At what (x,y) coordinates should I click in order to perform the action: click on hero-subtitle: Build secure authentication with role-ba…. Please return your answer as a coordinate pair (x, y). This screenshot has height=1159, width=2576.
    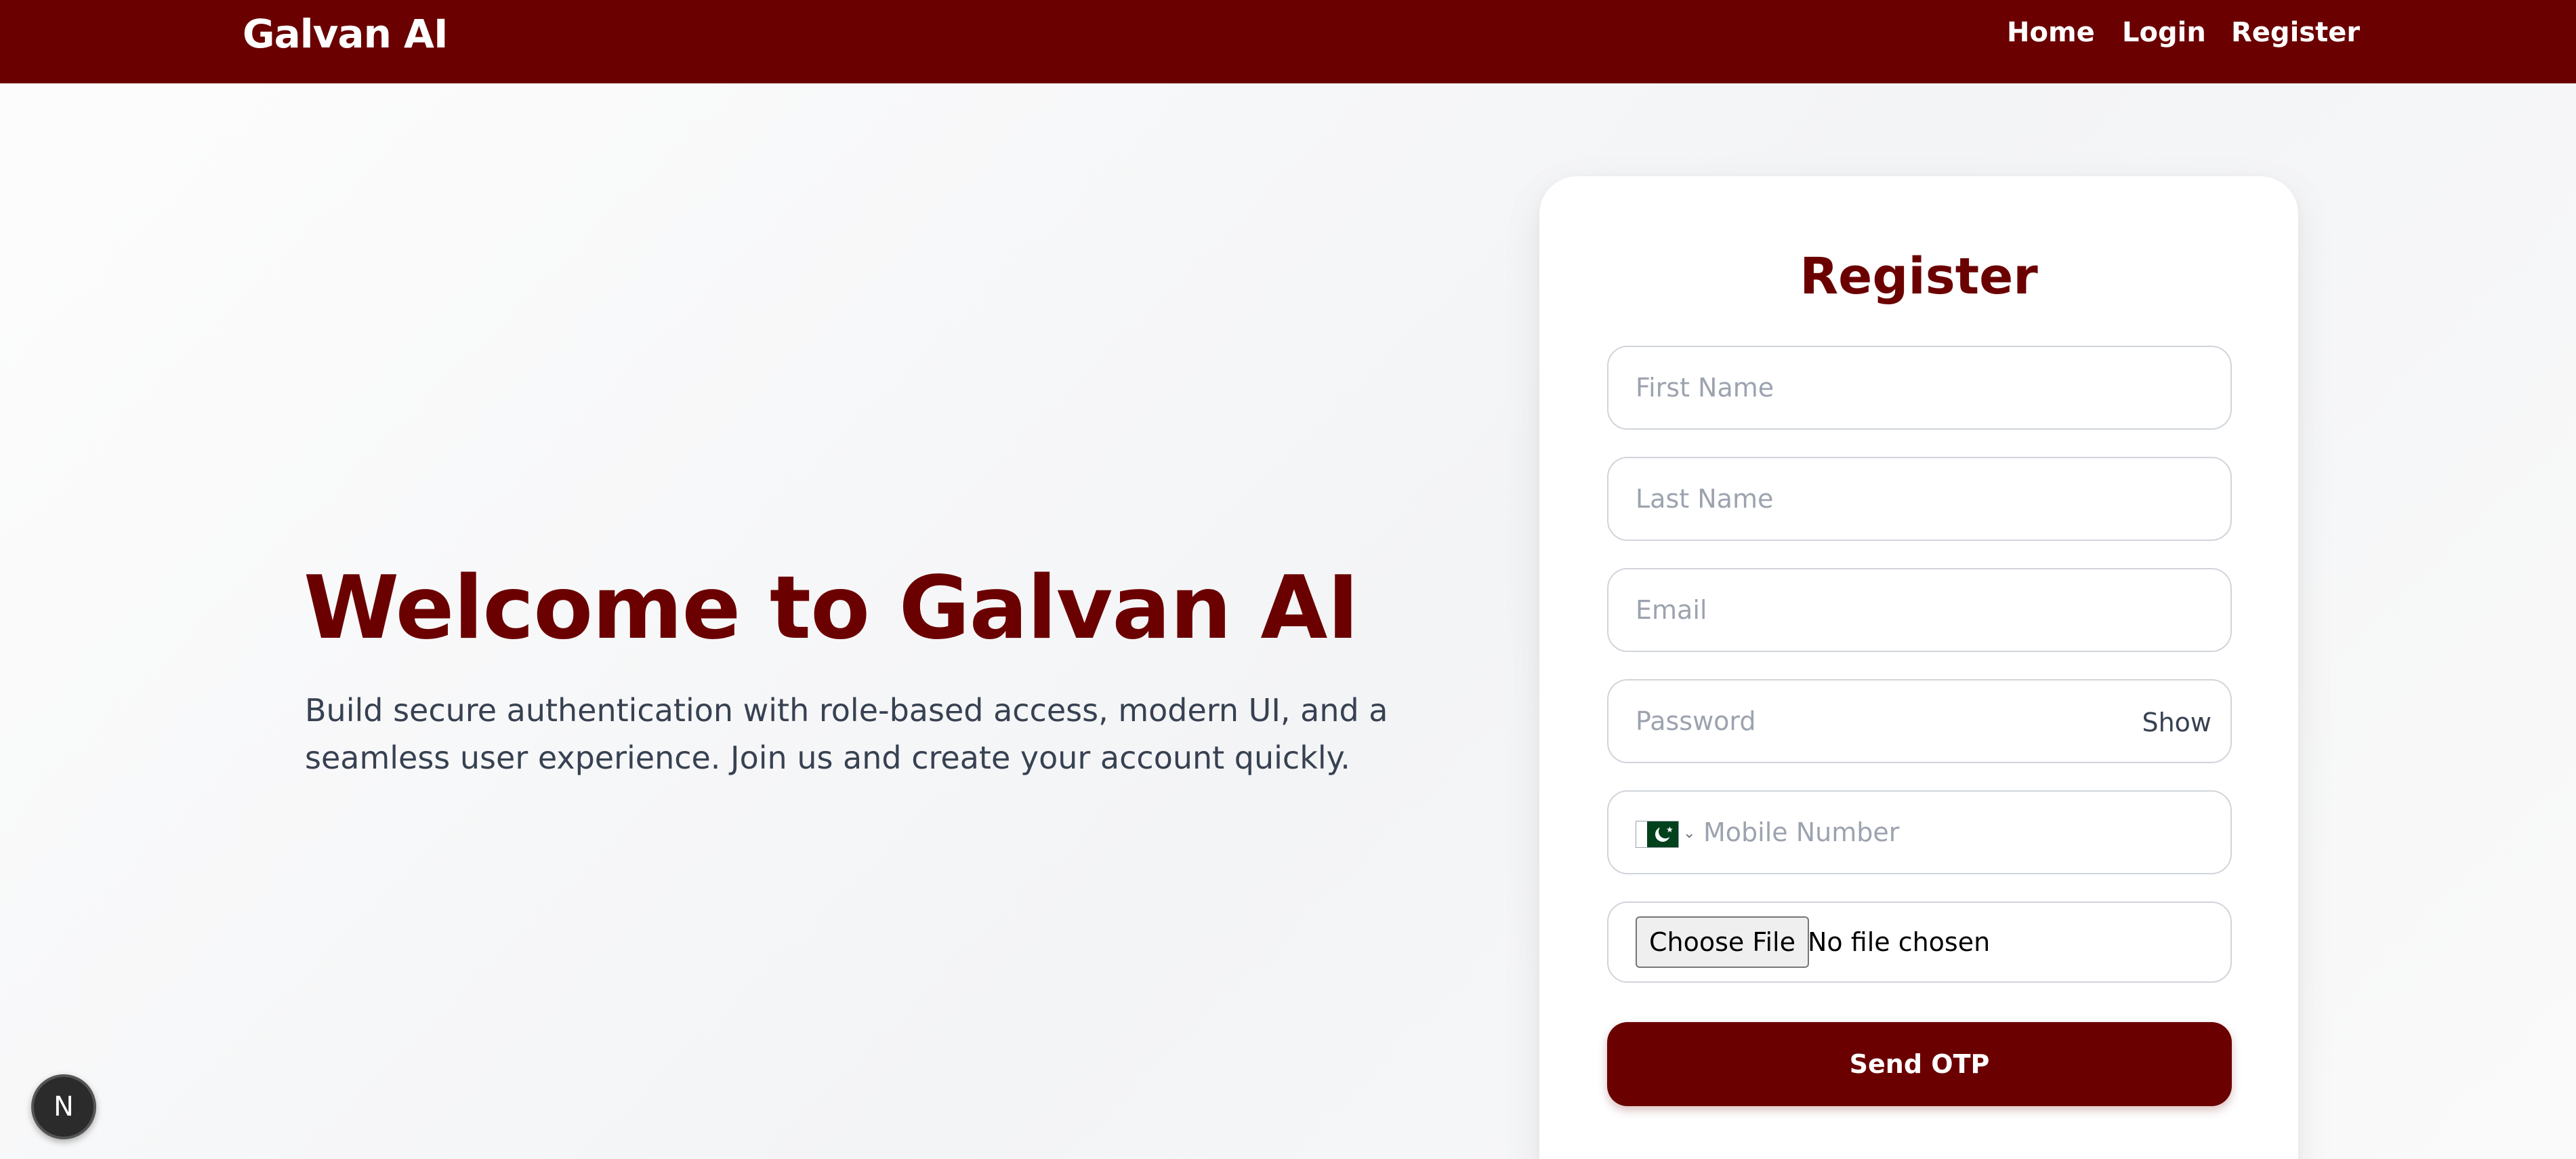
    Looking at the image, I should click on (846, 734).